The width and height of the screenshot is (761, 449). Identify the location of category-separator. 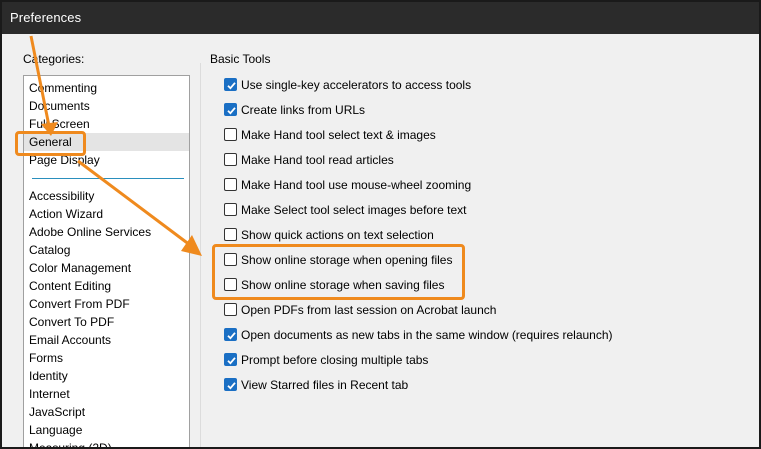
(108, 178).